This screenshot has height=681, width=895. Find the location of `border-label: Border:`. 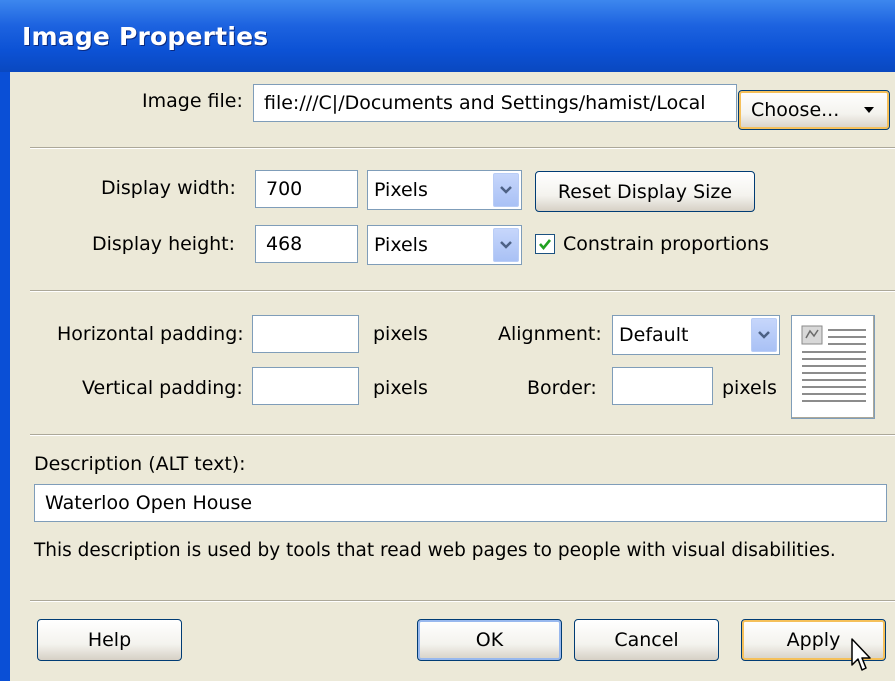

border-label: Border: is located at coordinates (562, 388).